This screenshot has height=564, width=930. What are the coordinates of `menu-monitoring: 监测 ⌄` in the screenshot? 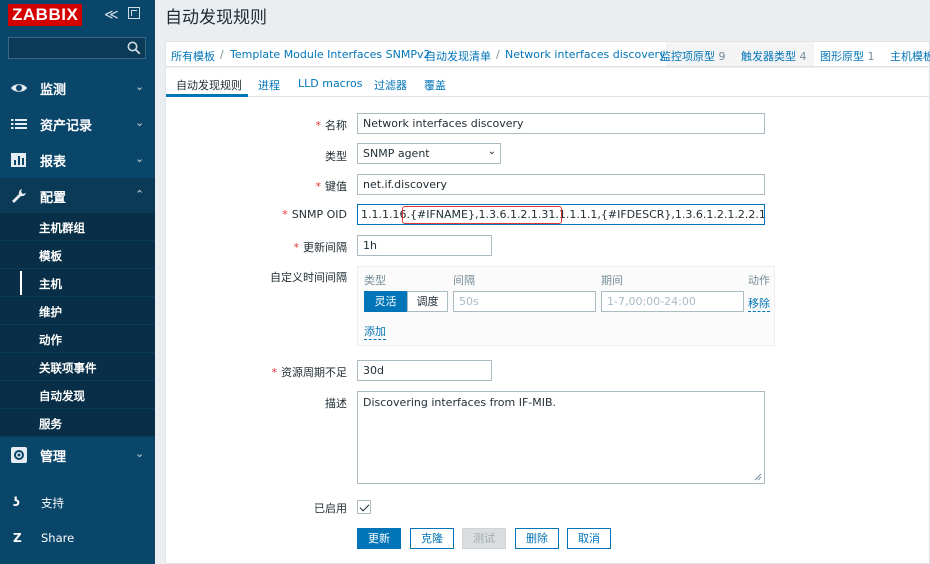 It's located at (77, 88).